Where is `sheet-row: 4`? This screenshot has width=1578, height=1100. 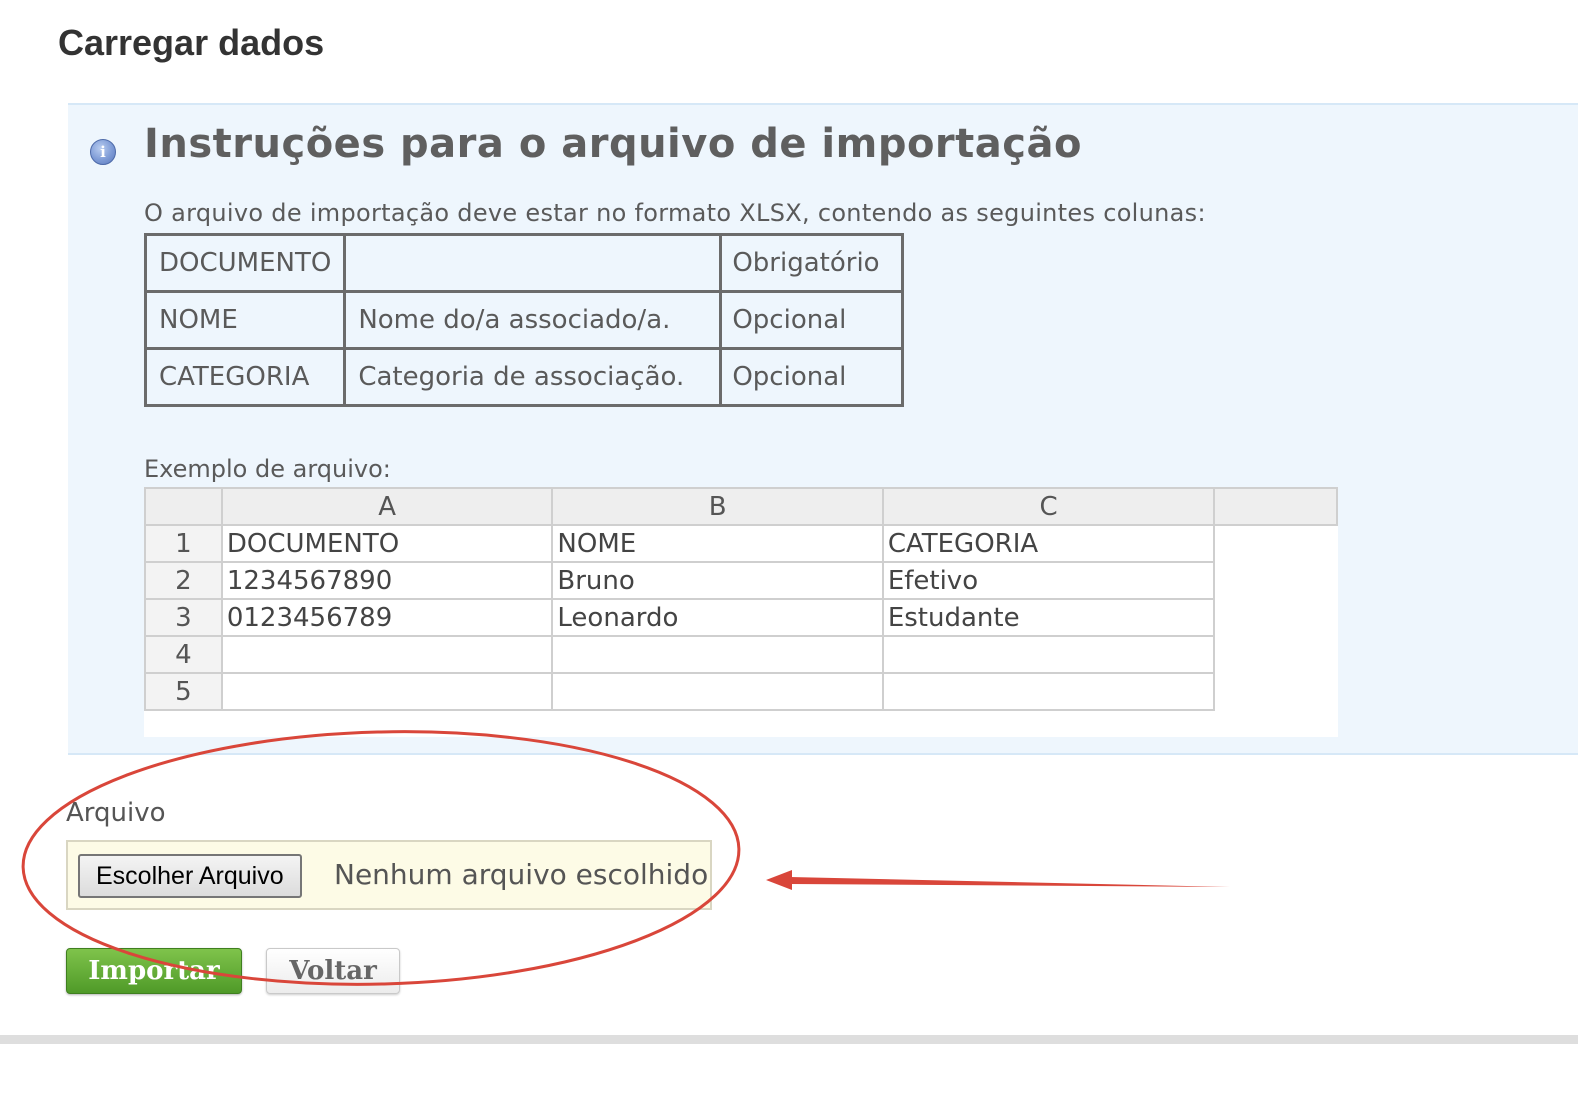 sheet-row: 4 is located at coordinates (740, 654).